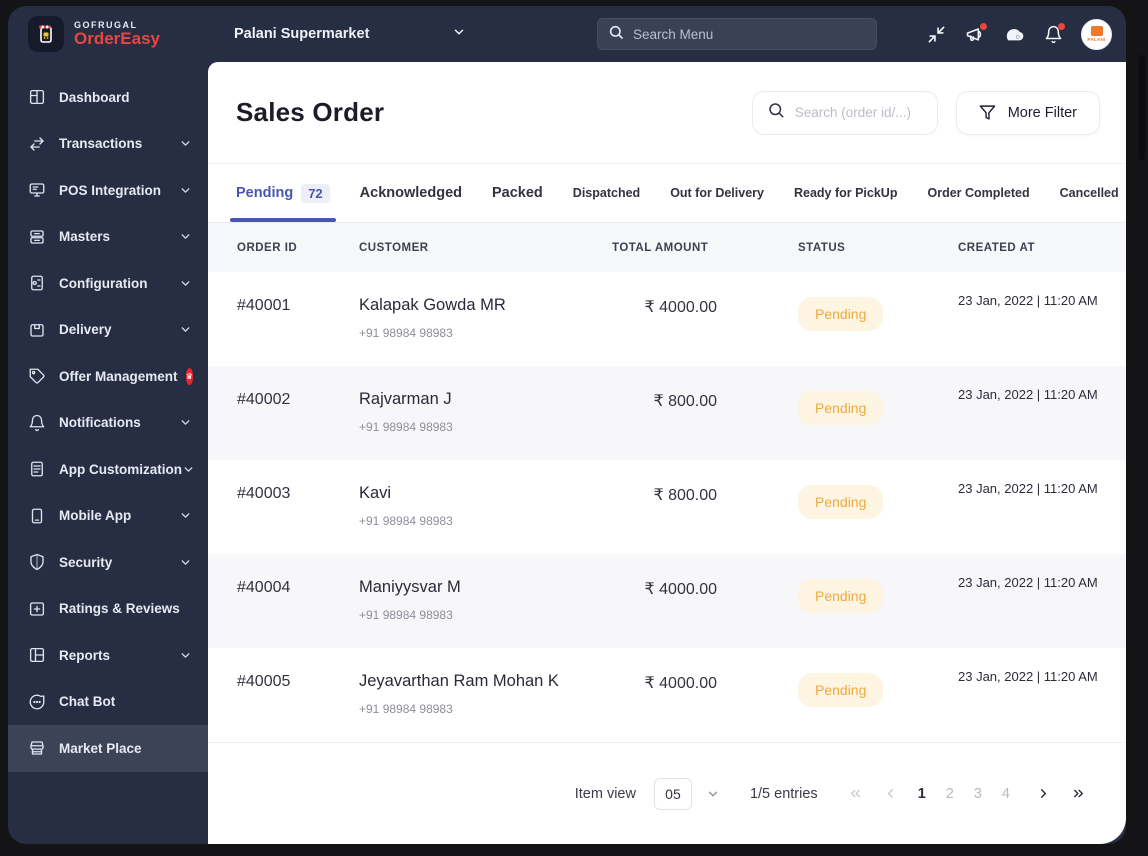 The height and width of the screenshot is (856, 1148). Describe the element at coordinates (485, 507) in the screenshot. I see `customer-cell: Kavi +91 98984 98983` at that location.